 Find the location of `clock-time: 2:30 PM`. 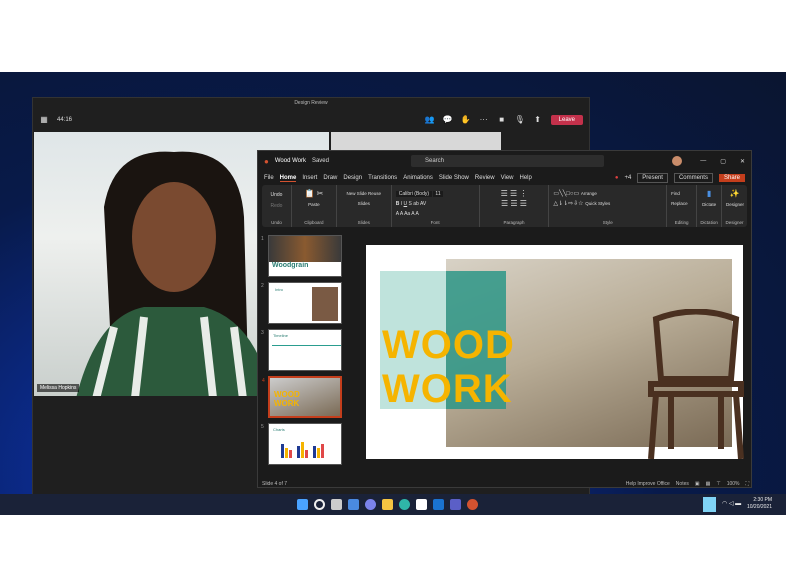

clock-time: 2:30 PM is located at coordinates (762, 500).